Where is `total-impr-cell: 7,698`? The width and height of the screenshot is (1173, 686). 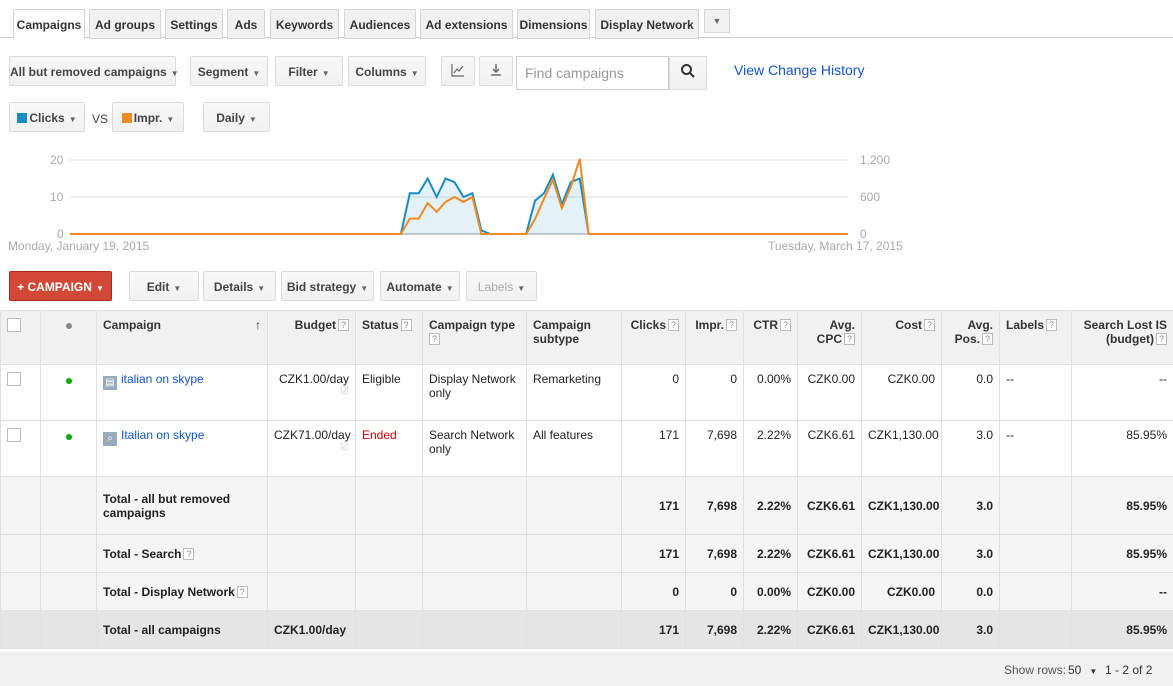 total-impr-cell: 7,698 is located at coordinates (714, 629).